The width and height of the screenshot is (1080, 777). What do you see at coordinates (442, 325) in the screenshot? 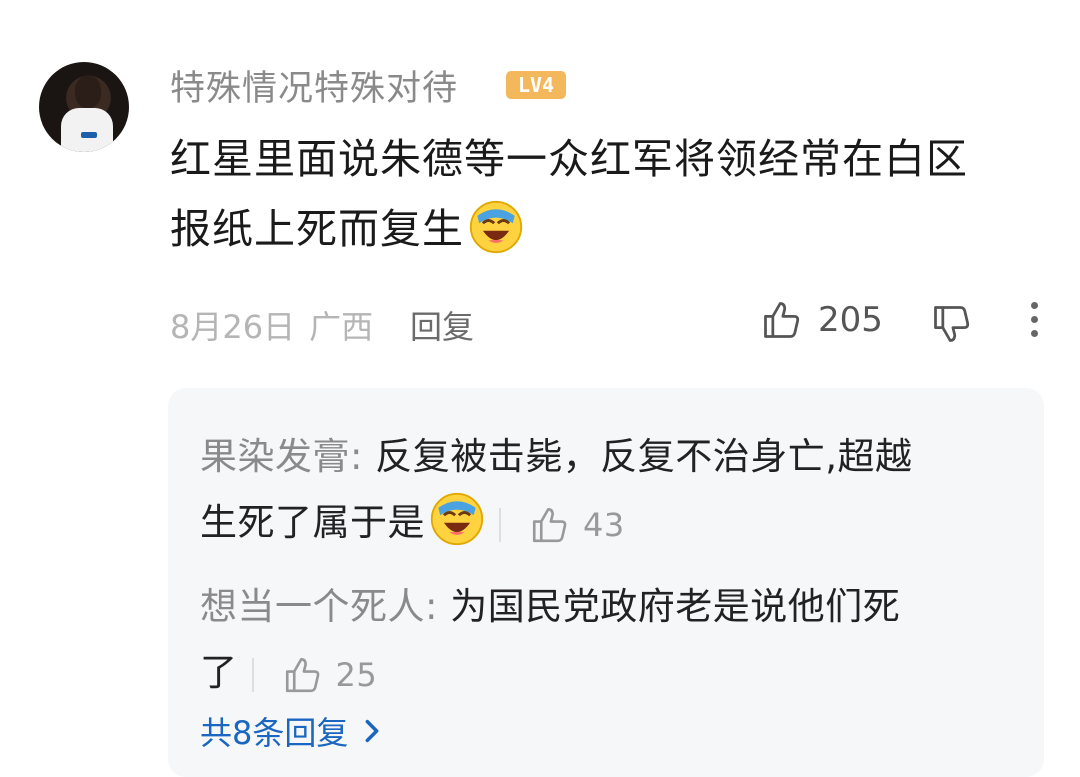
I see `reply-button: 回复` at bounding box center [442, 325].